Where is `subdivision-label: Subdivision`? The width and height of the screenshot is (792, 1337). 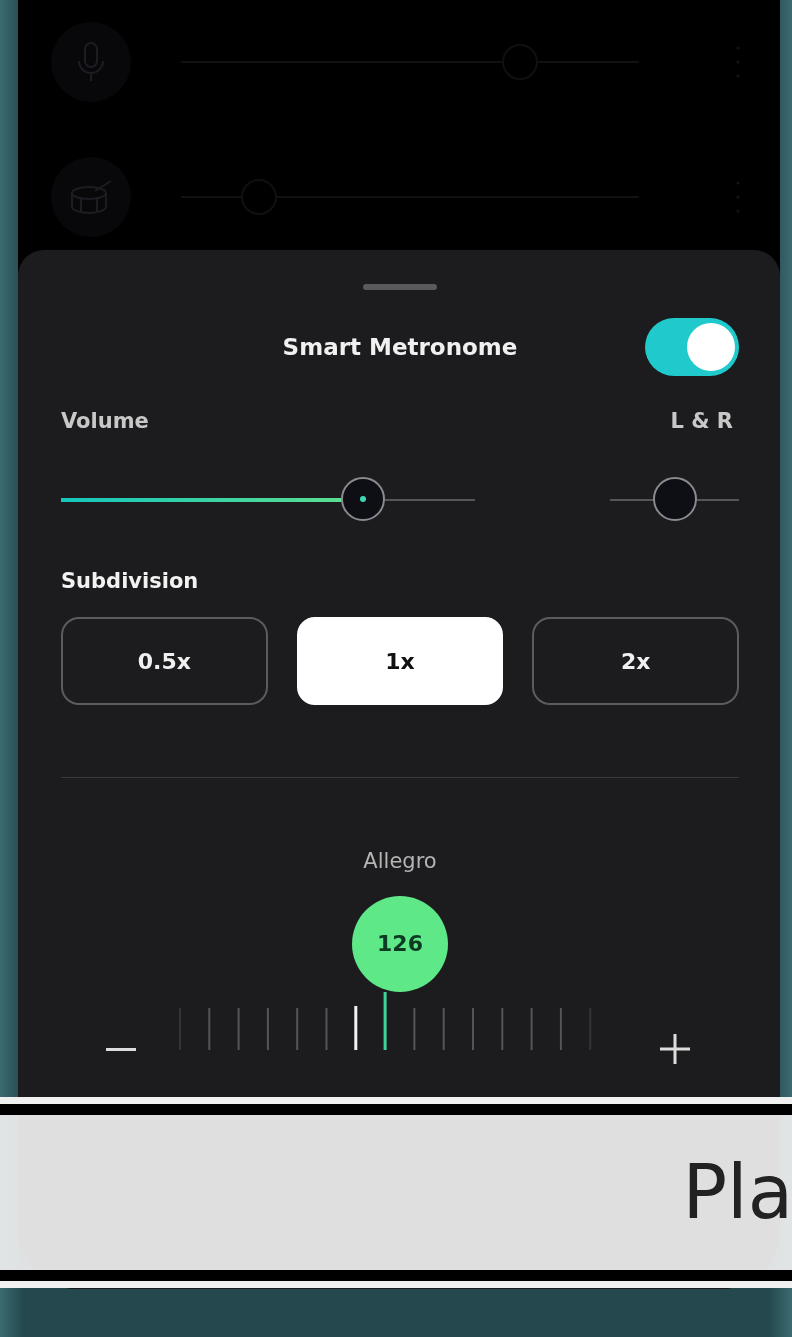
subdivision-label: Subdivision is located at coordinates (130, 581).